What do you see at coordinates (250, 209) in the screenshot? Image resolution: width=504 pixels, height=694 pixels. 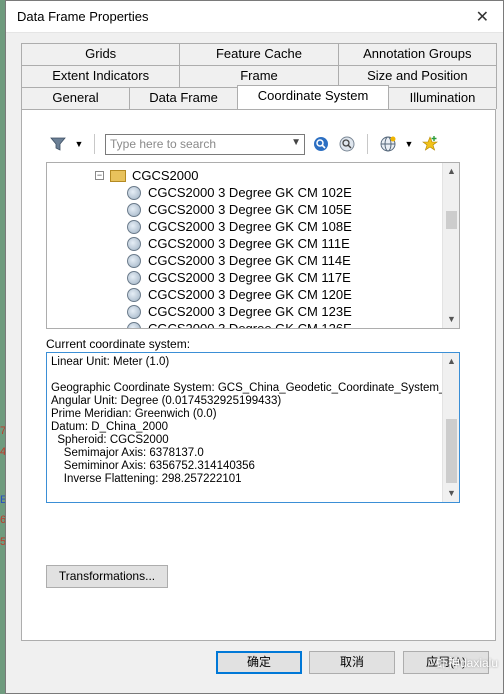 I see `tree-item-label: CGCS2000 3 Degree GK CM 105E` at bounding box center [250, 209].